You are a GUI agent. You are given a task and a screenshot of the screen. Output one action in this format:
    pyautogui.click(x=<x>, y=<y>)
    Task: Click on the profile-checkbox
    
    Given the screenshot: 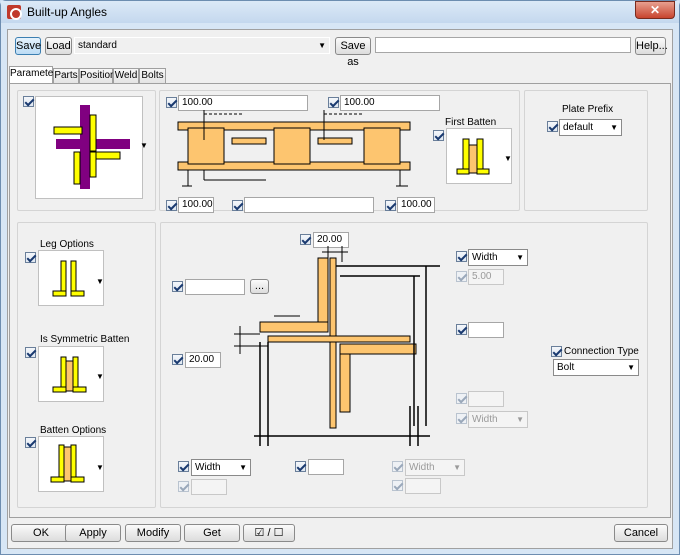 What is the action you would take?
    pyautogui.click(x=28, y=101)
    